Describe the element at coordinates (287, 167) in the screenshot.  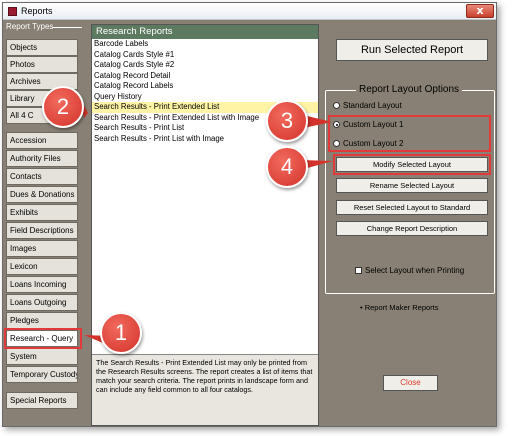
I see `callout-4-badge: 4` at that location.